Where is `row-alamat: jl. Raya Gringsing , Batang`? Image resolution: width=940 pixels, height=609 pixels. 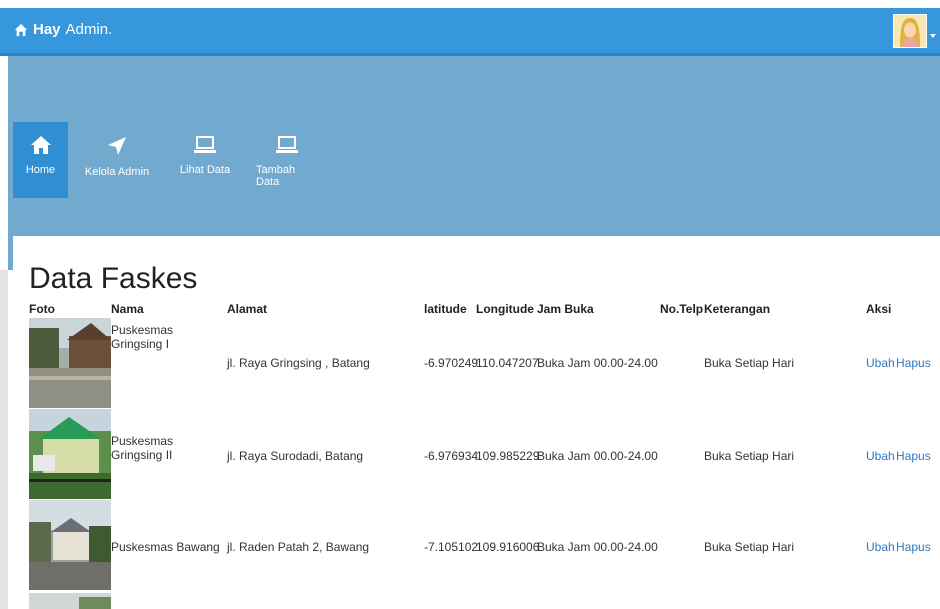
row-alamat: jl. Raya Gringsing , Batang is located at coordinates (298, 363).